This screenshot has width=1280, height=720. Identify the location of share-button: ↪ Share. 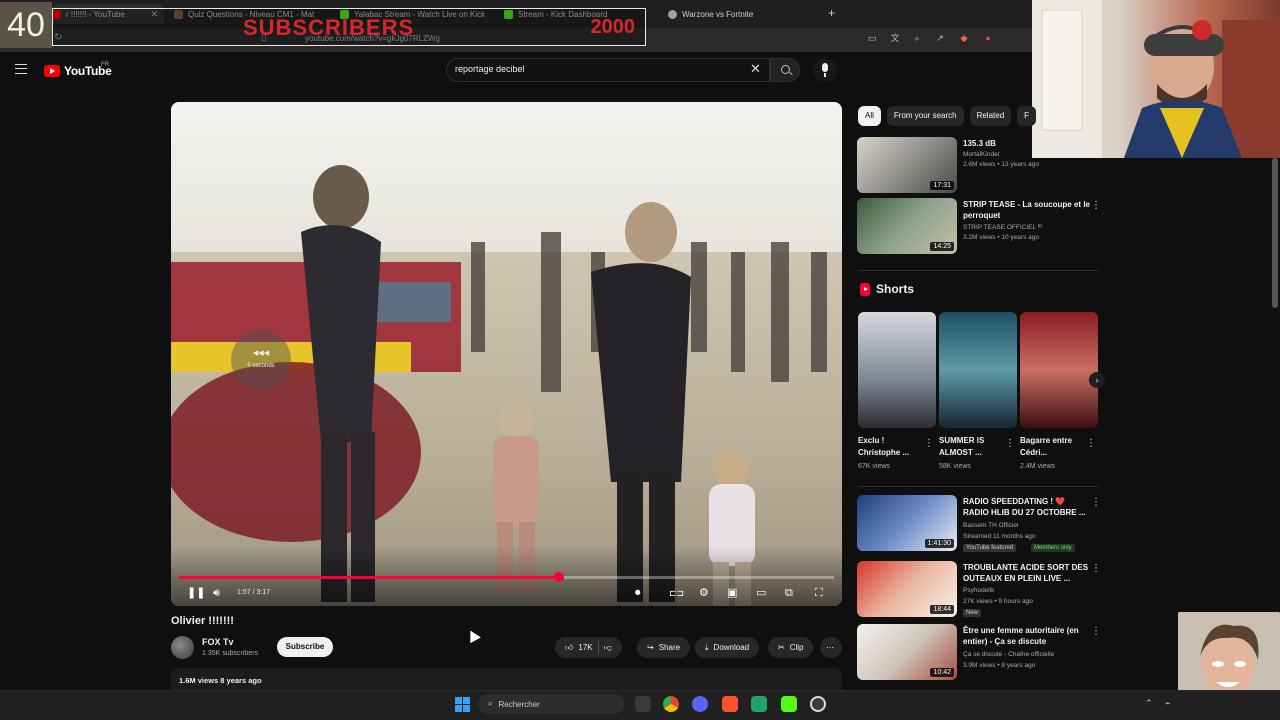
(664, 647).